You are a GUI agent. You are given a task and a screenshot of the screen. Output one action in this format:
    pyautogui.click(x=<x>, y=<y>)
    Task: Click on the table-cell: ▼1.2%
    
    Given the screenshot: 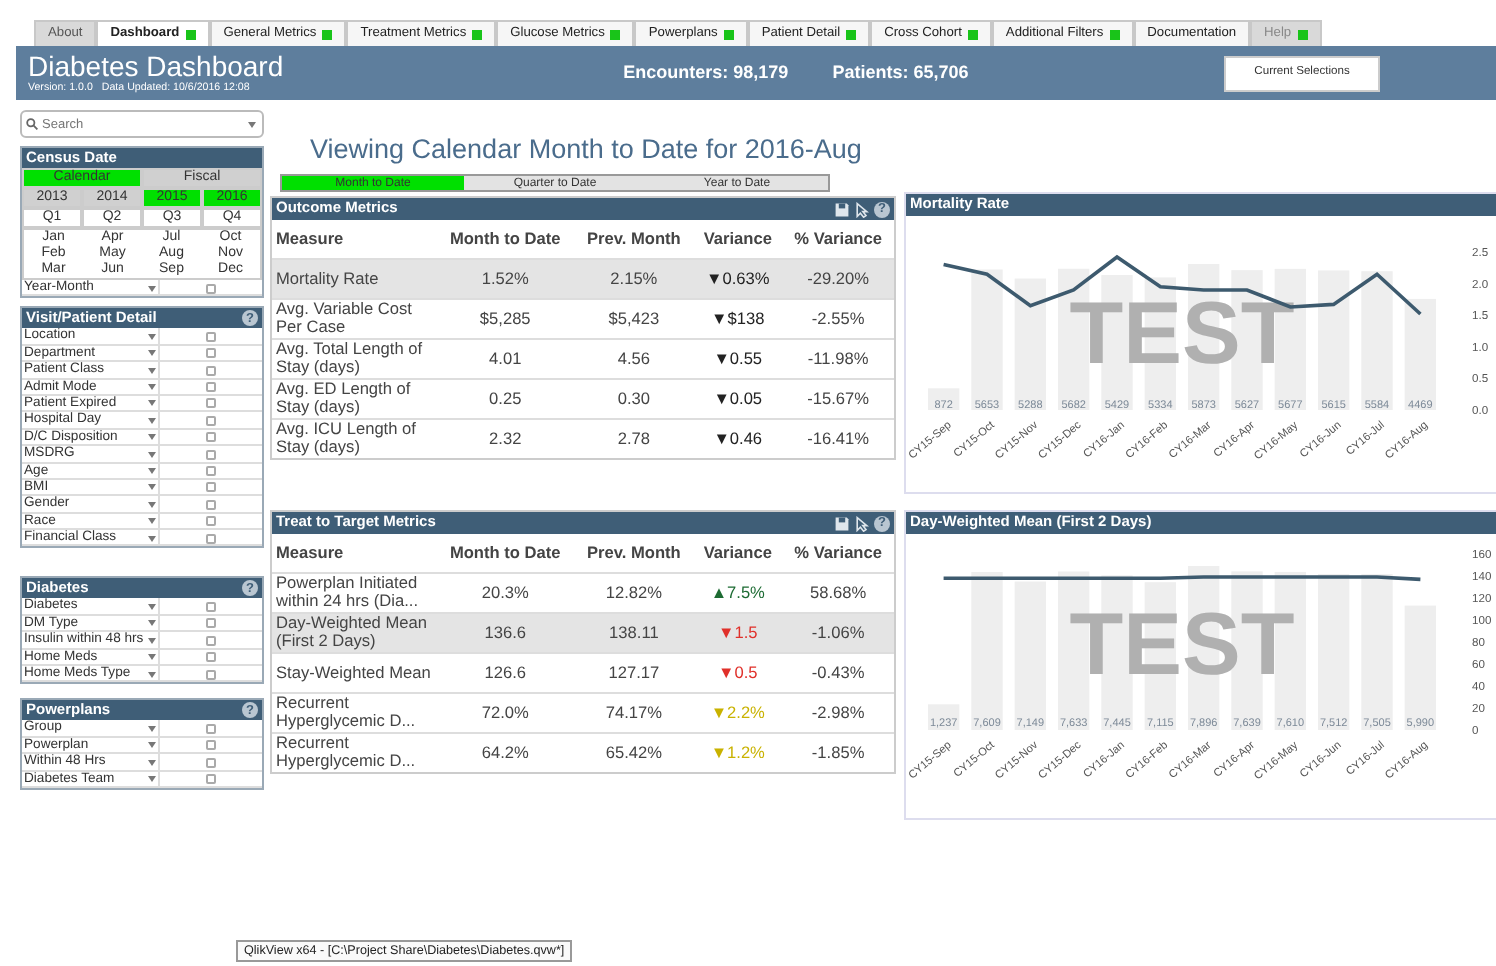 What is the action you would take?
    pyautogui.click(x=738, y=752)
    